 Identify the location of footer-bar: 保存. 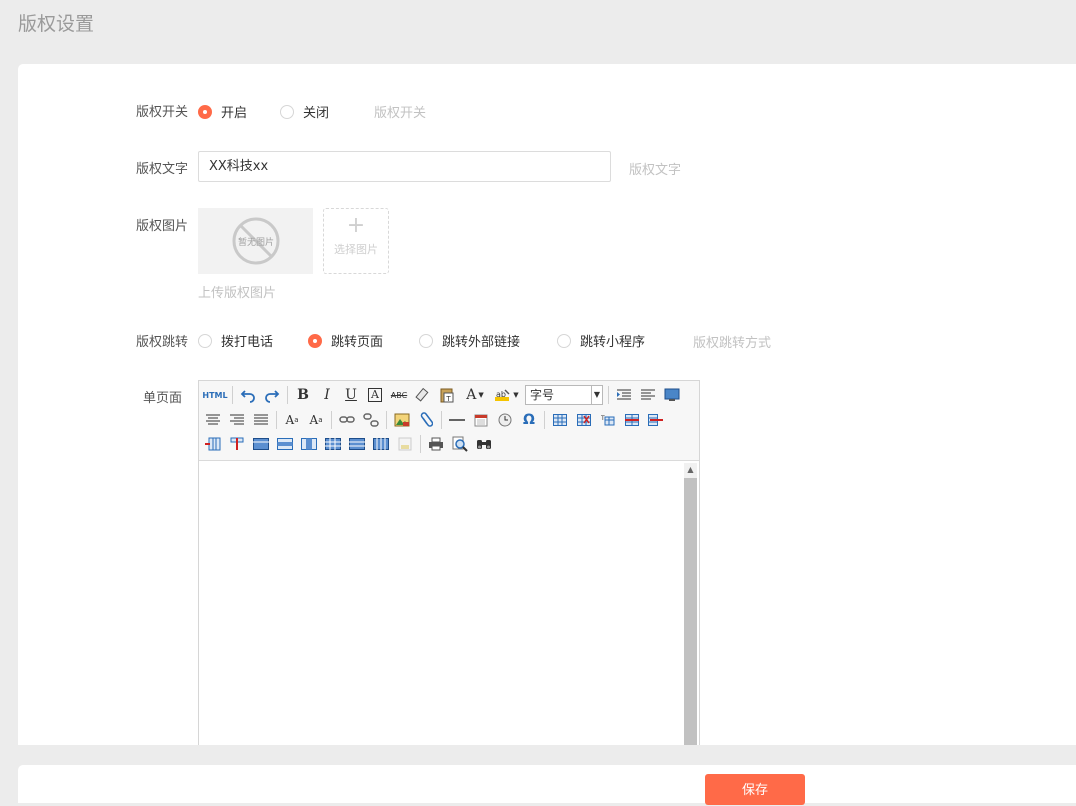
(547, 785).